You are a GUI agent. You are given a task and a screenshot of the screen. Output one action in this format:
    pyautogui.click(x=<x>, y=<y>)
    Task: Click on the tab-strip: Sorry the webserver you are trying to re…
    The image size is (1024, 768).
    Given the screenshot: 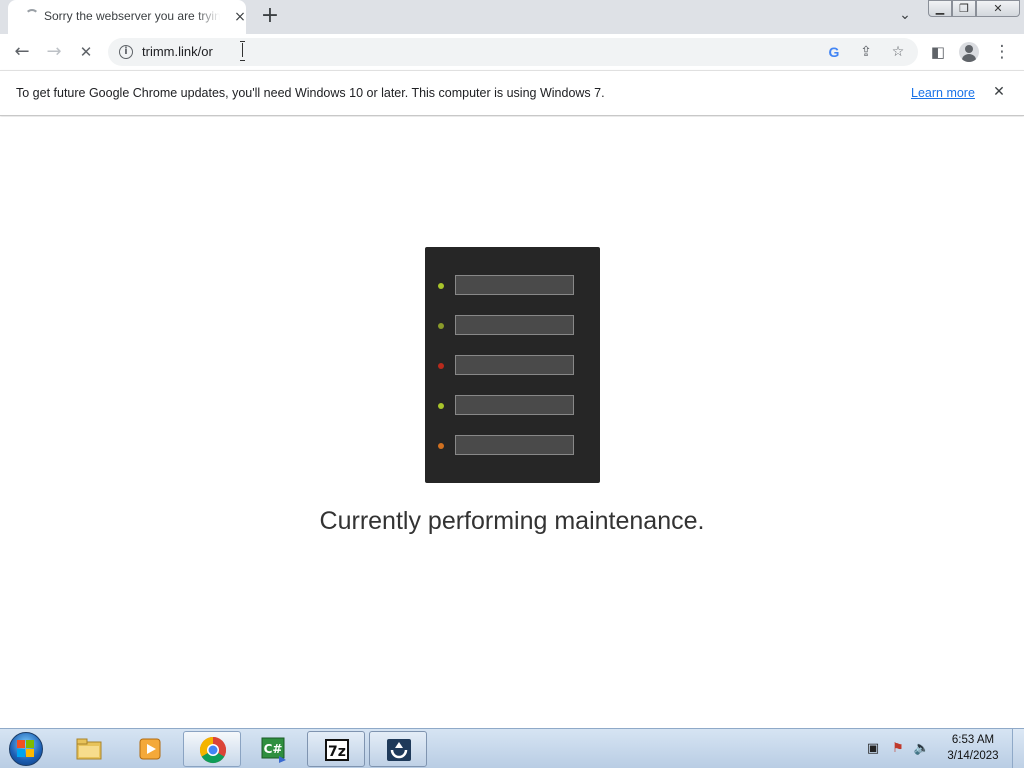 What is the action you would take?
    pyautogui.click(x=512, y=17)
    